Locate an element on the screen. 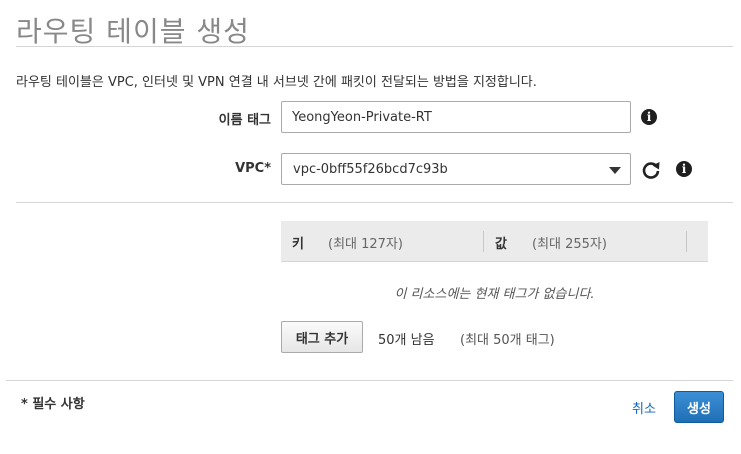  name-tag-input is located at coordinates (456, 117).